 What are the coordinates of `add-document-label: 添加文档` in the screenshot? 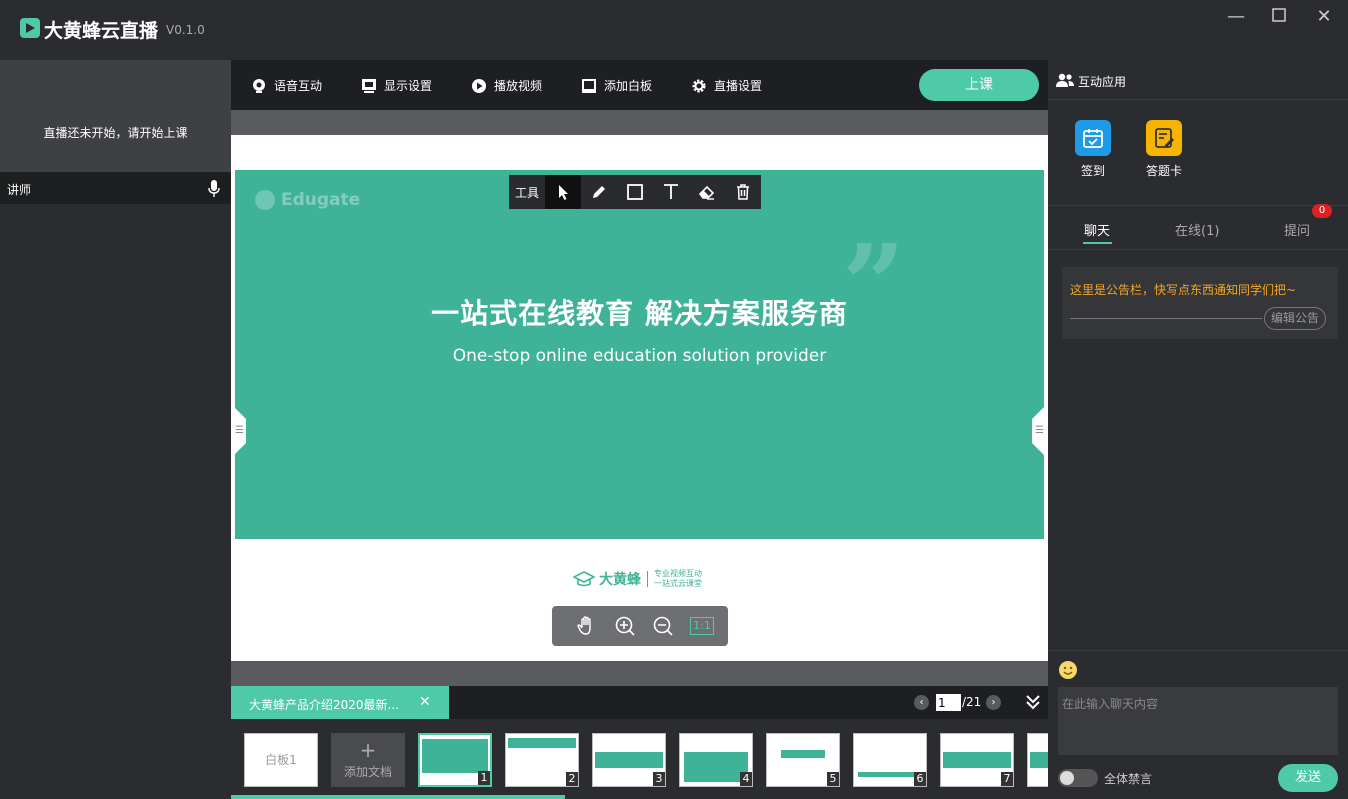 It's located at (367, 772).